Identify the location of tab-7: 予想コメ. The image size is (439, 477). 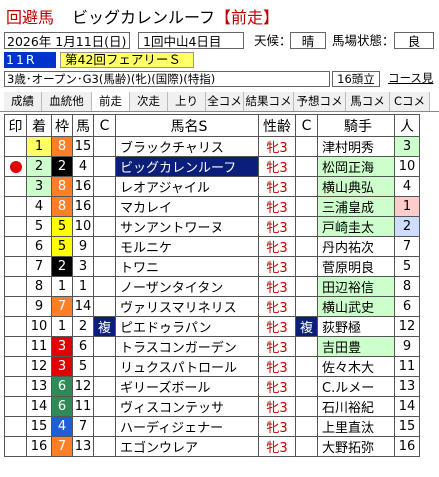
(320, 101).